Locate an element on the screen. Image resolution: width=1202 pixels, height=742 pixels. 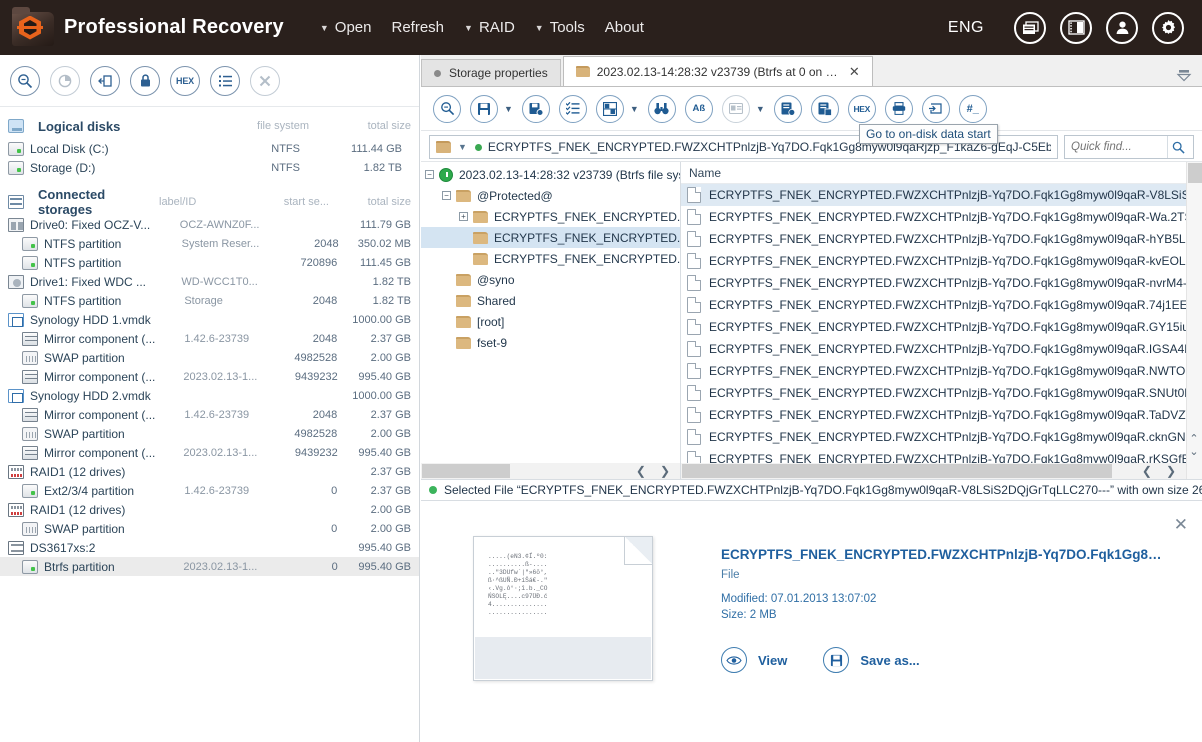
menu-item-tools: ▼ Tools is located at coordinates (560, 27).